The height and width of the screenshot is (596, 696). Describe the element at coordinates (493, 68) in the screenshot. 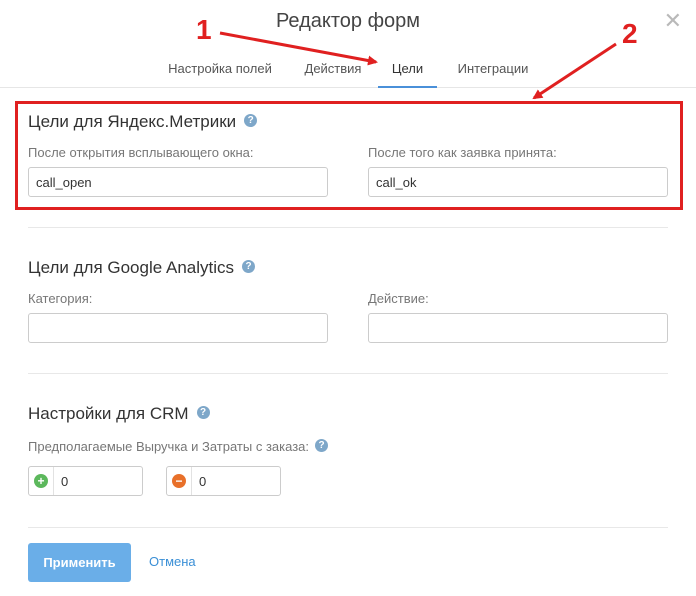

I see `tab-label: Интеграции` at that location.